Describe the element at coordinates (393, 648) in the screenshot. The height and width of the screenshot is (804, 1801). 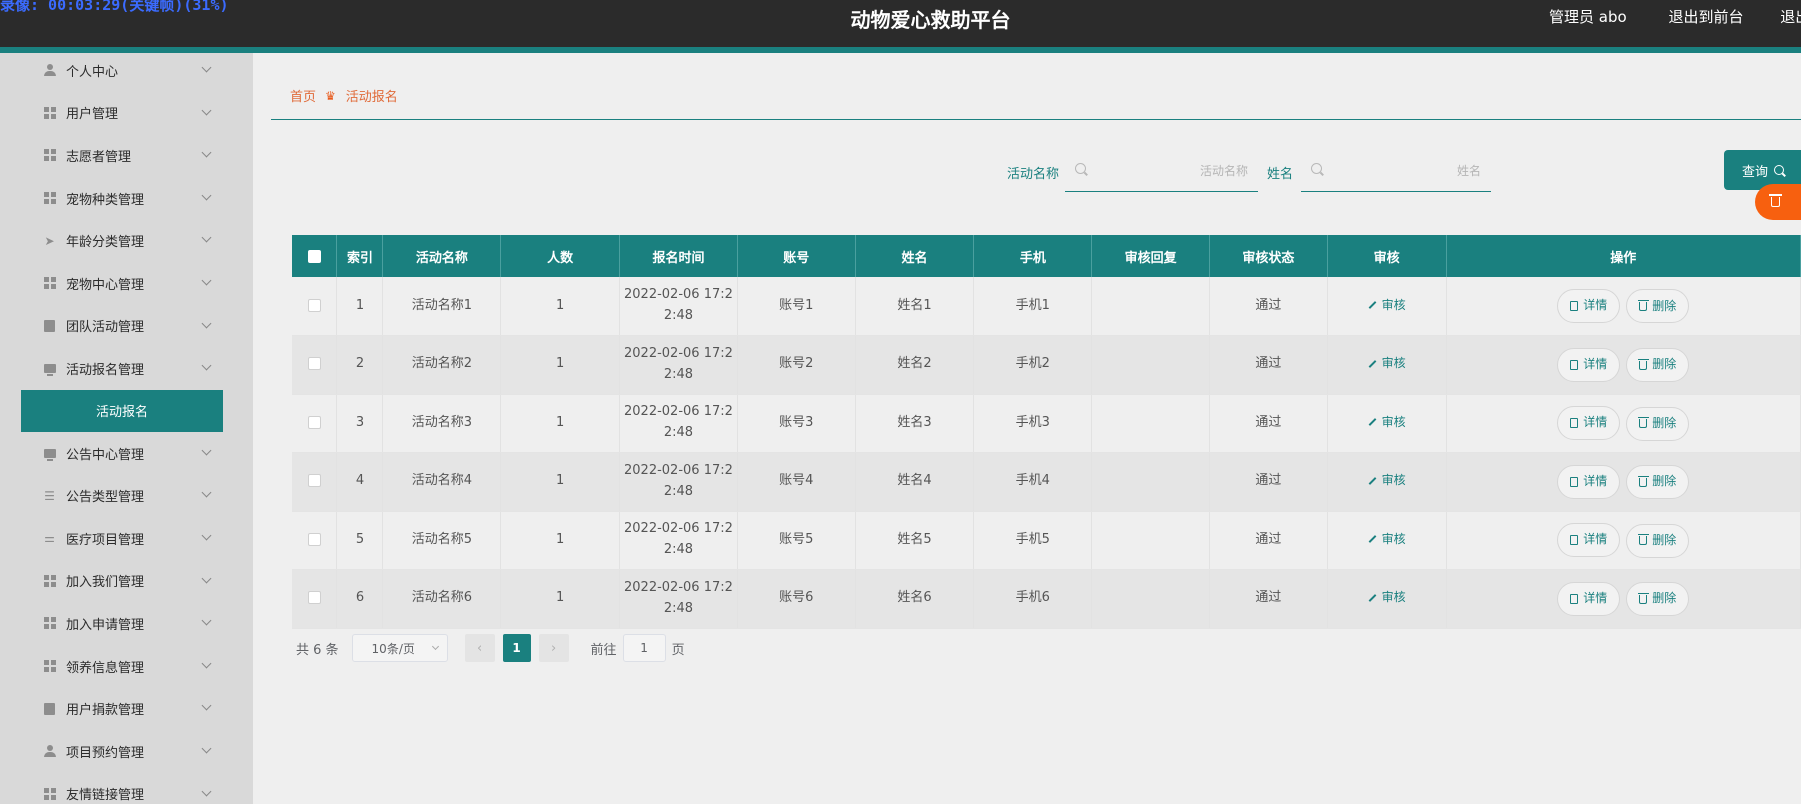
I see `page-size-value: 10条/页` at that location.